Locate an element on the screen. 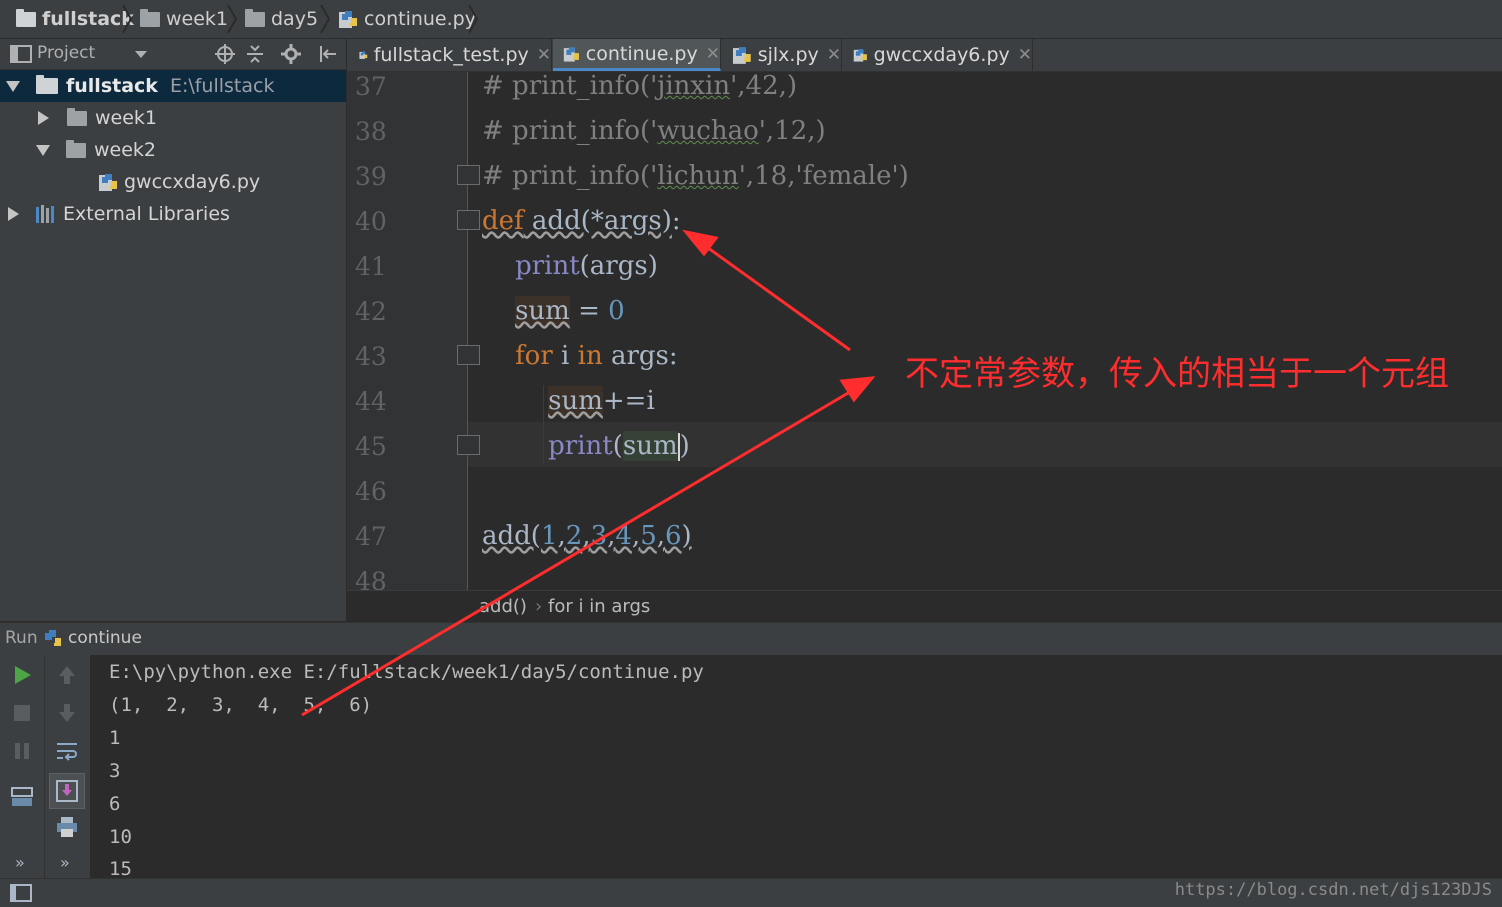 The image size is (1502, 907). tree-item-fullstack: fullstack E:\fullstack is located at coordinates (173, 86).